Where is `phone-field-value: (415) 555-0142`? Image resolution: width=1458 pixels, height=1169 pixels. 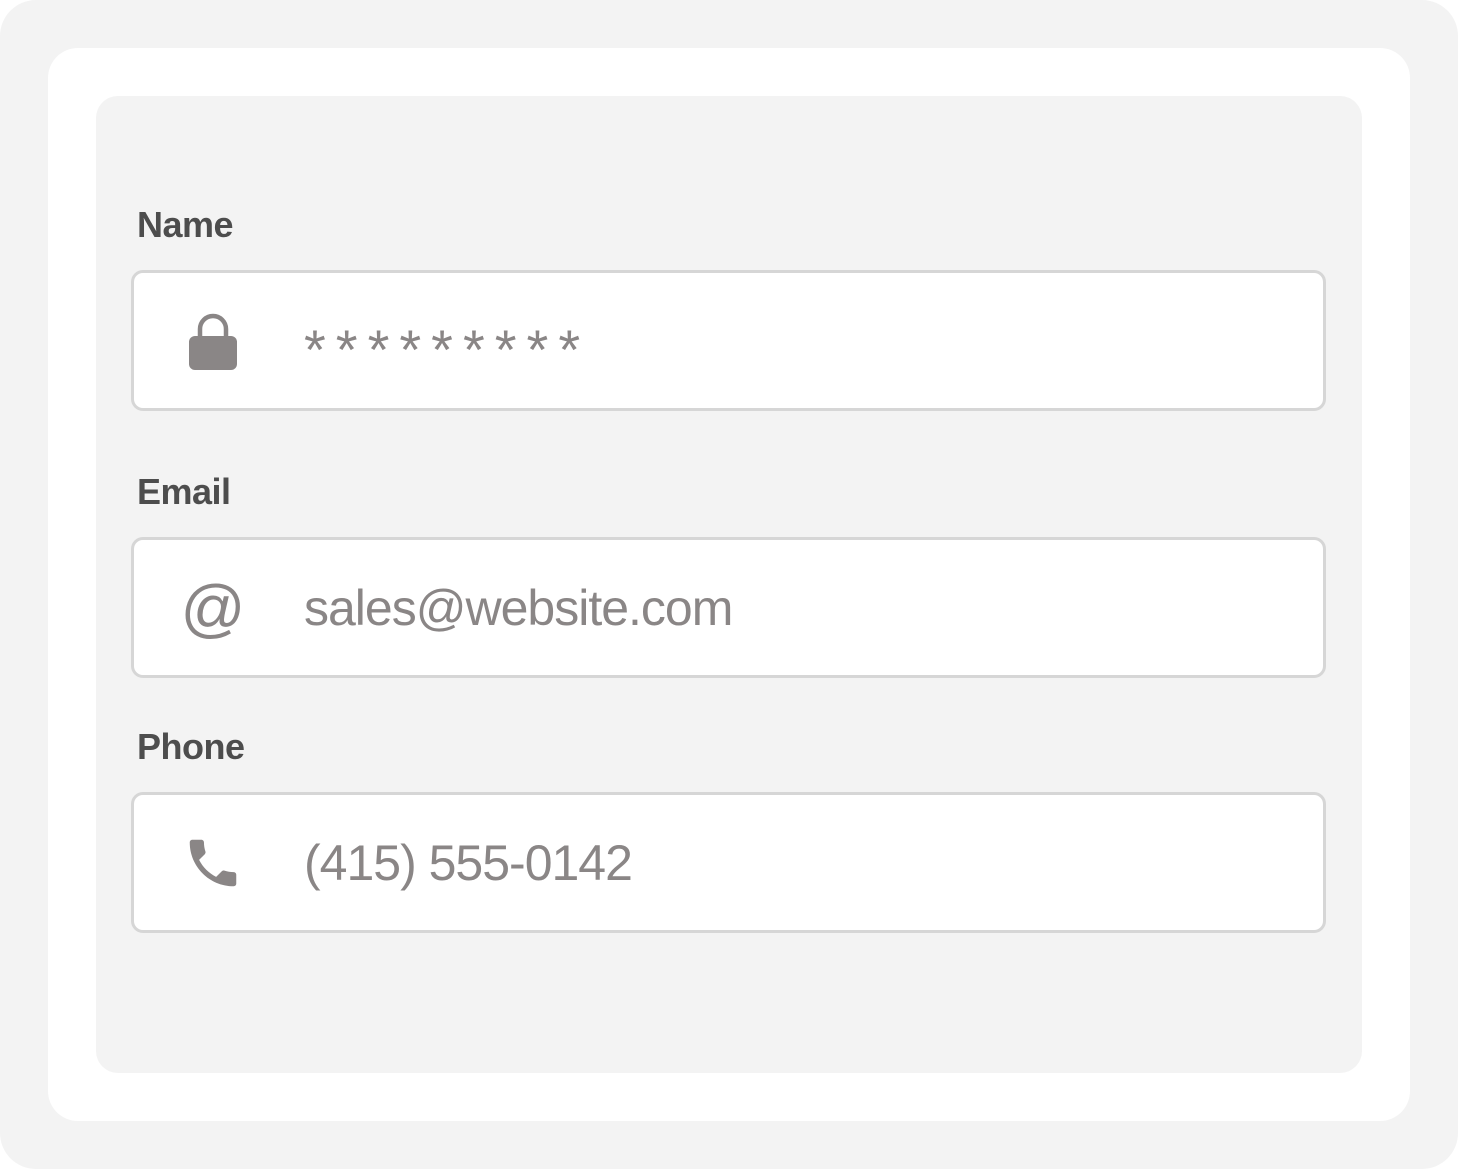
phone-field-value: (415) 555-0142 is located at coordinates (468, 862).